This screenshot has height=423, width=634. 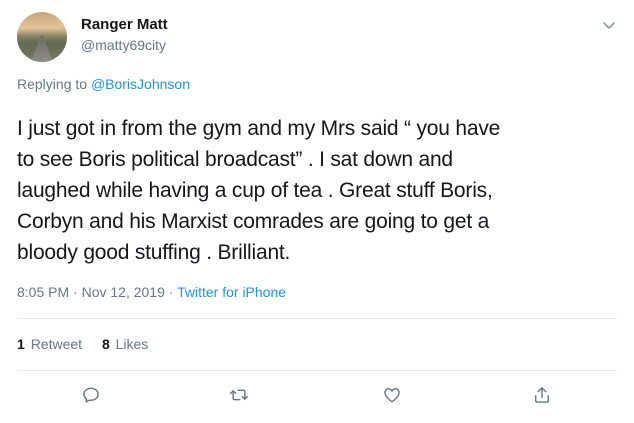 I want to click on retweets-label: Retweet, so click(x=56, y=344).